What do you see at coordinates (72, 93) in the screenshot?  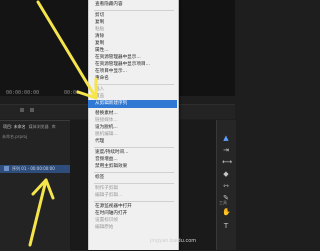 I see `source-duration: 00:00` at bounding box center [72, 93].